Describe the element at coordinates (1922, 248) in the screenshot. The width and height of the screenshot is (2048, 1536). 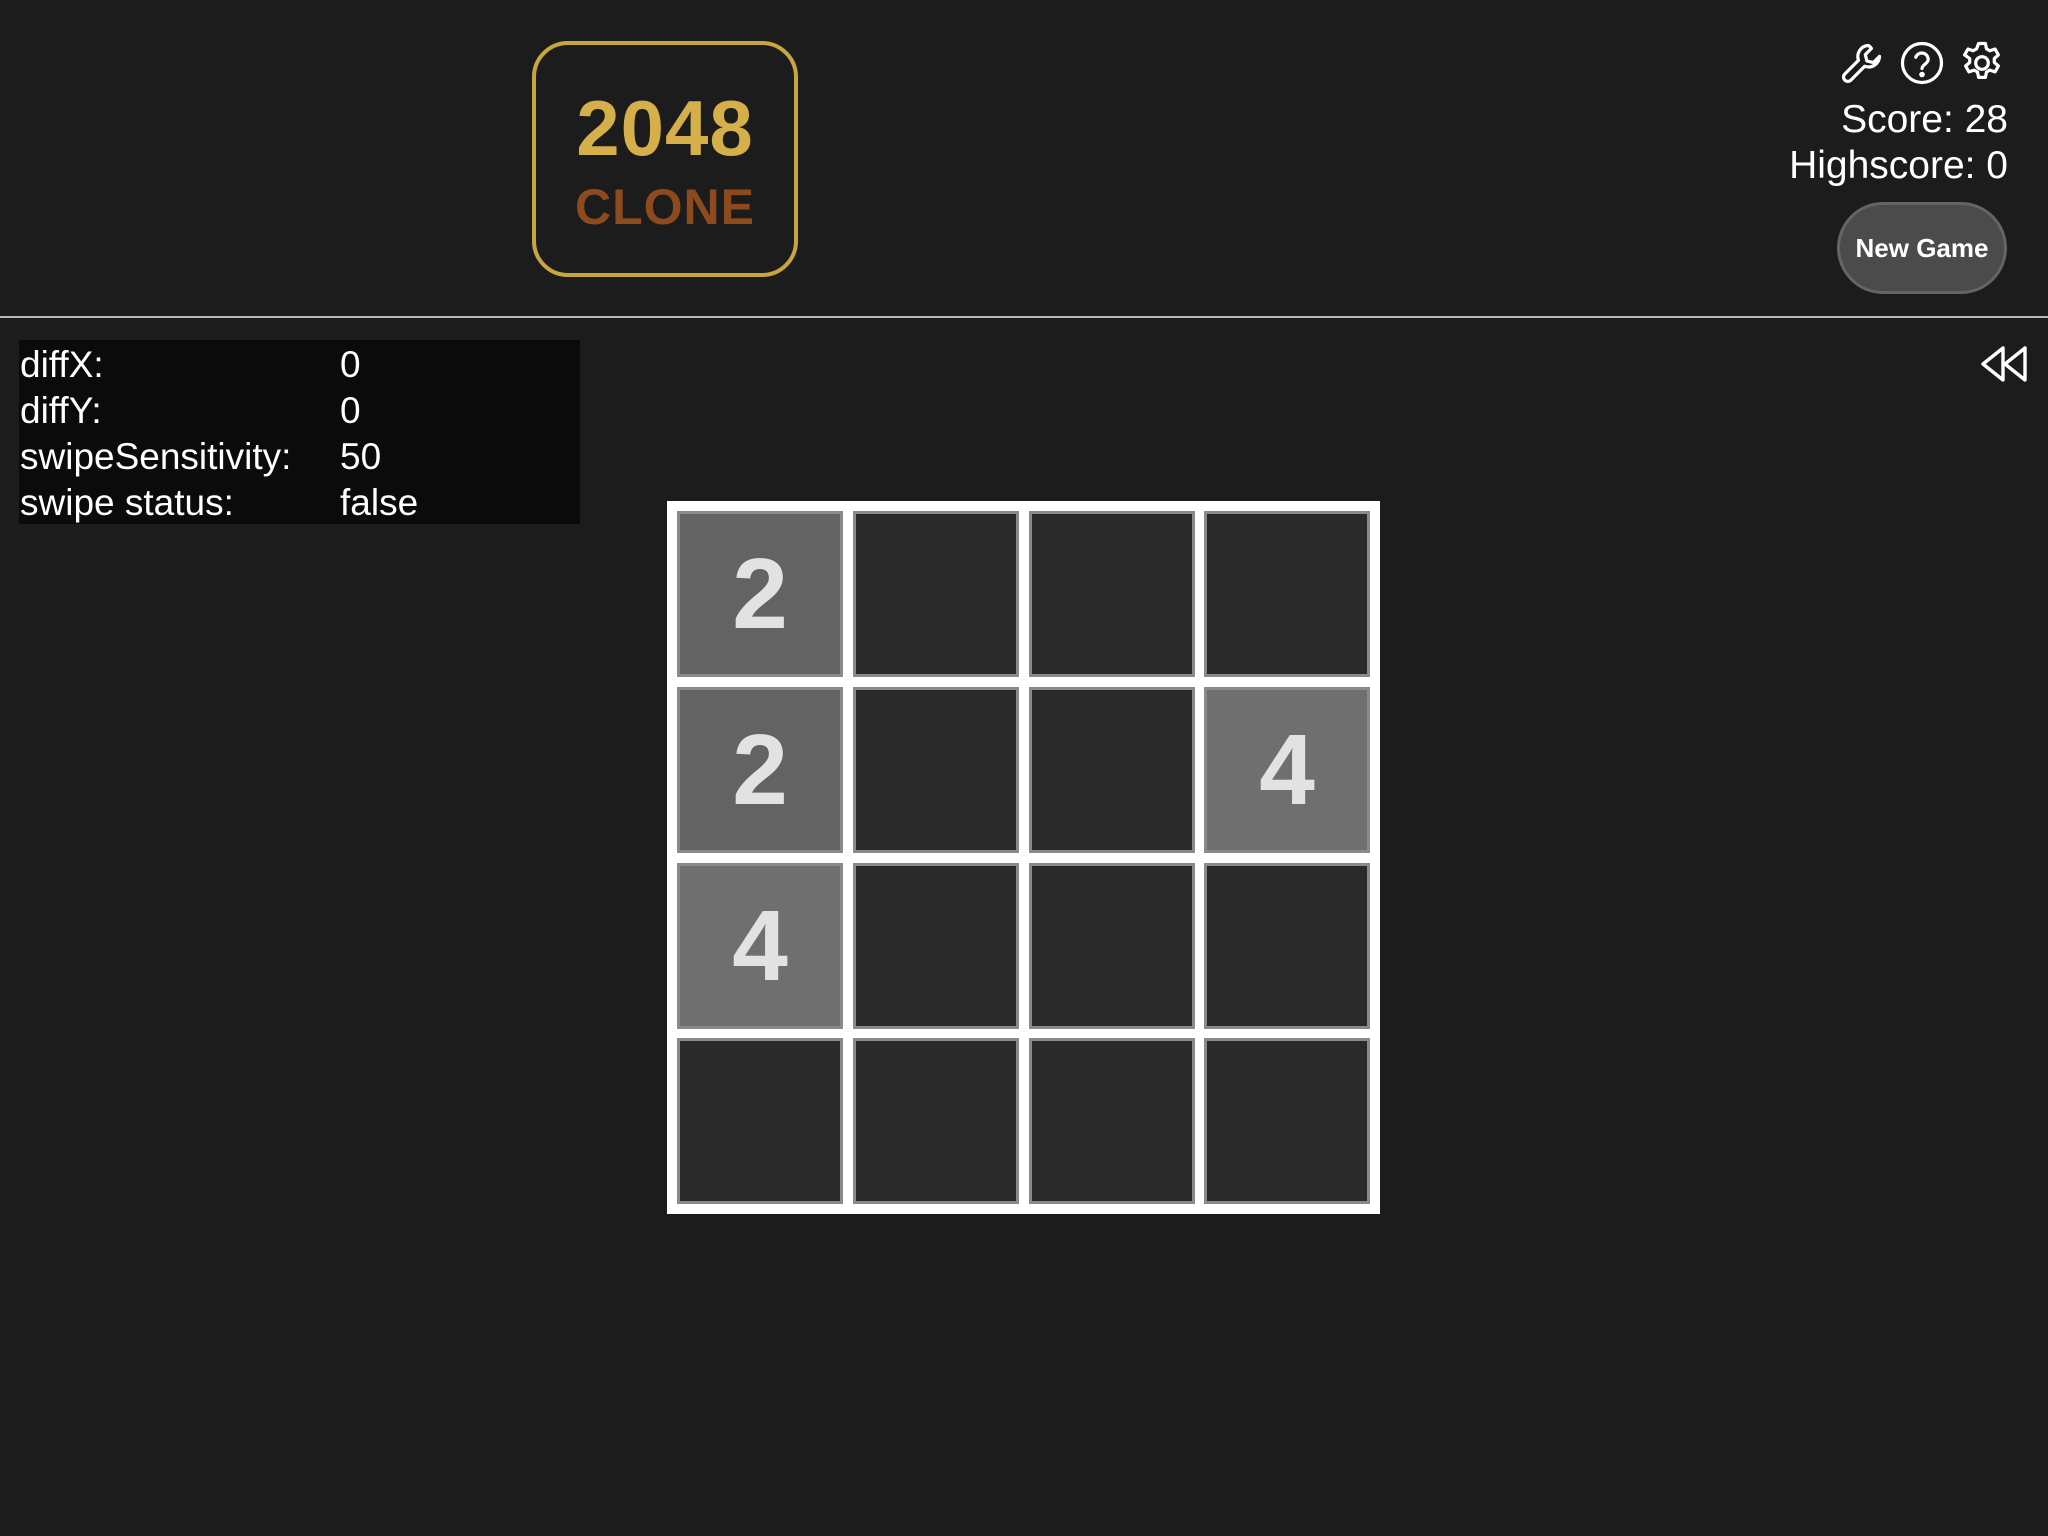
I see `new-game-button: New Game` at that location.